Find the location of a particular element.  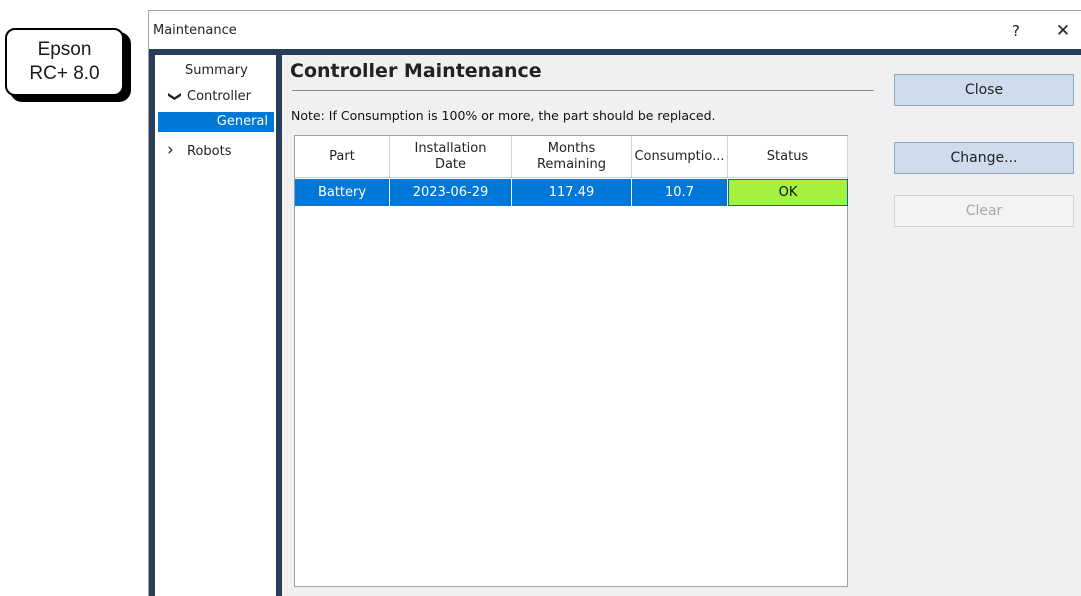

cell-consumption: 10.7 is located at coordinates (680, 192).